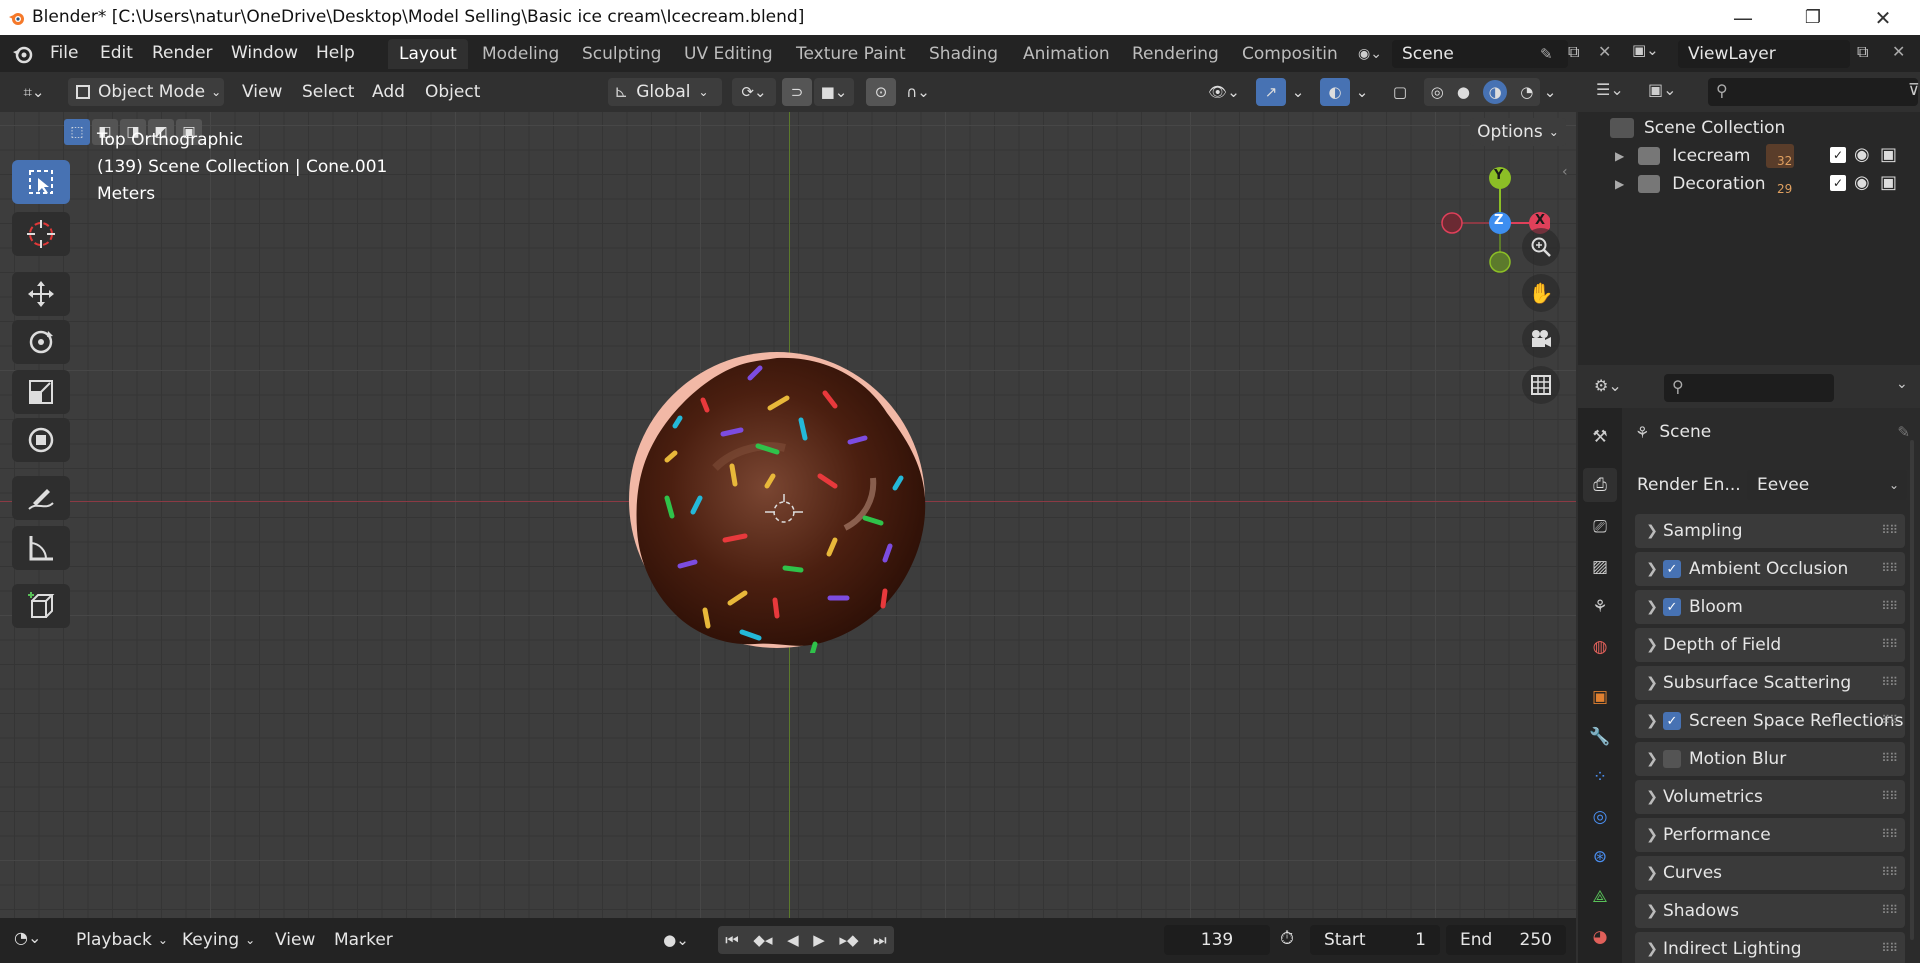  I want to click on measure-tool-icon, so click(41, 548).